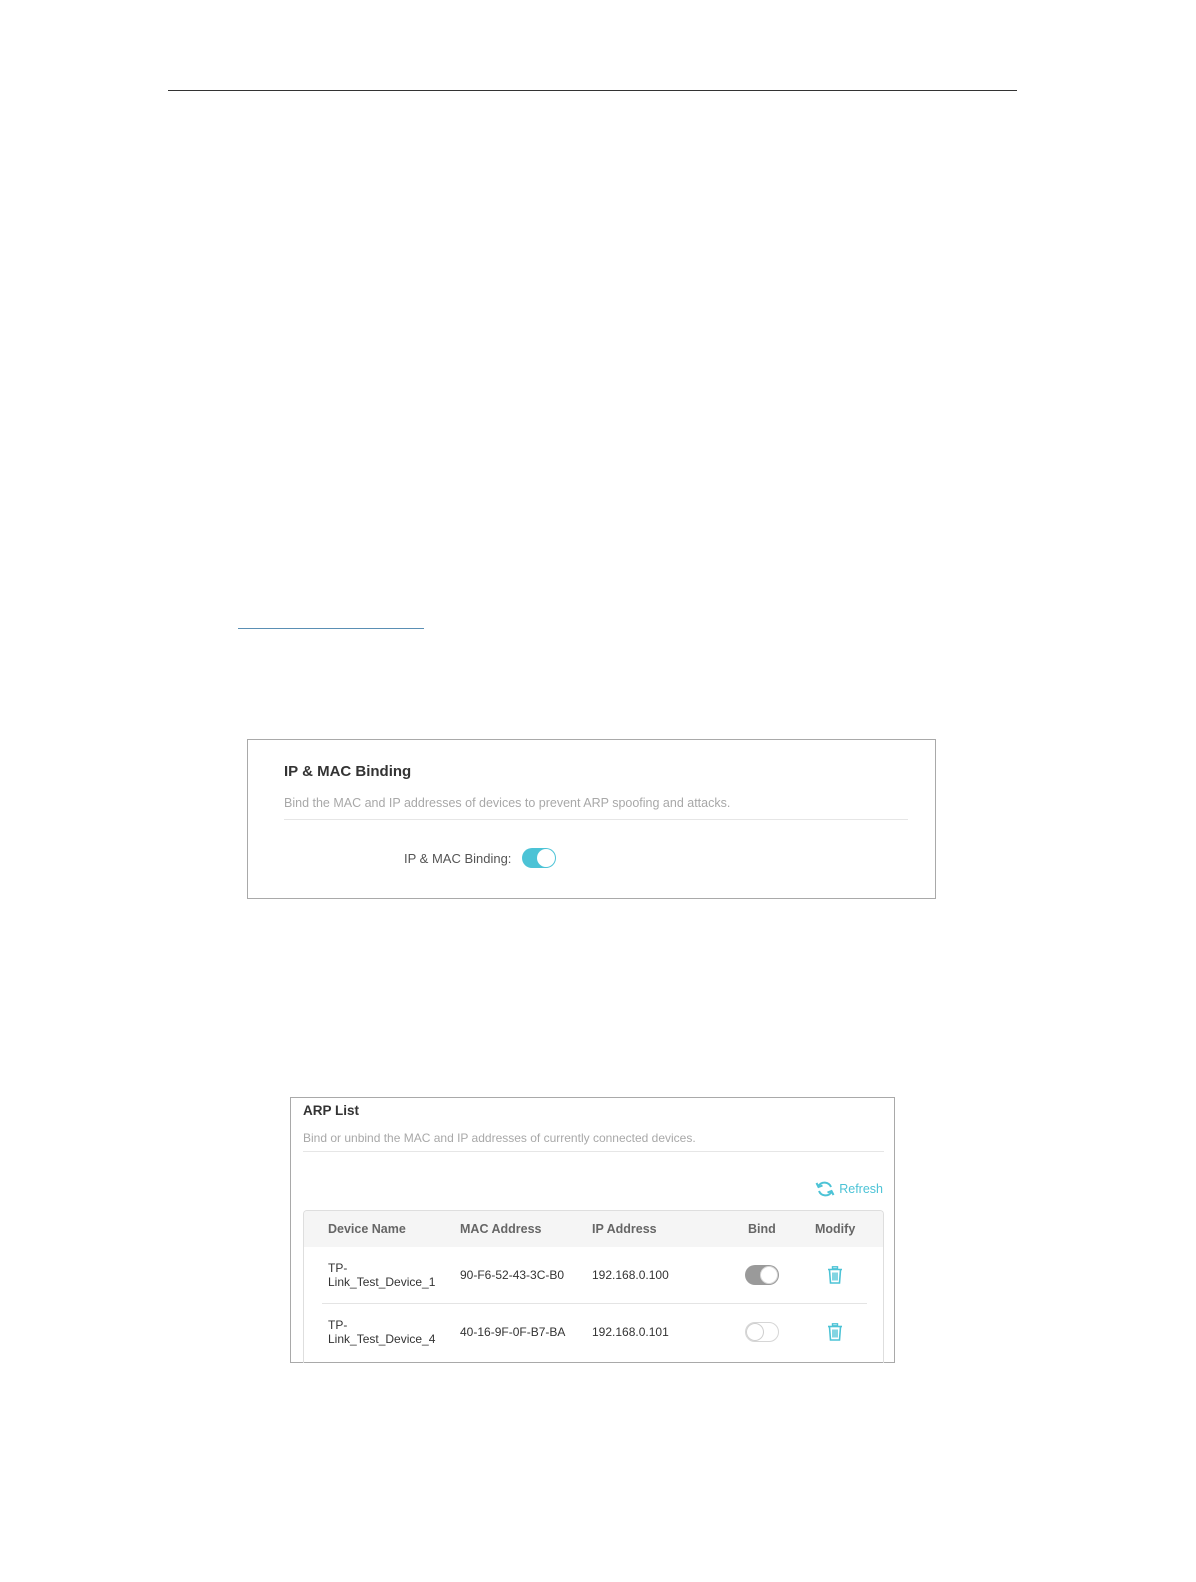 The width and height of the screenshot is (1196, 1582). I want to click on column-header-mac-address: MAC Address, so click(501, 1229).